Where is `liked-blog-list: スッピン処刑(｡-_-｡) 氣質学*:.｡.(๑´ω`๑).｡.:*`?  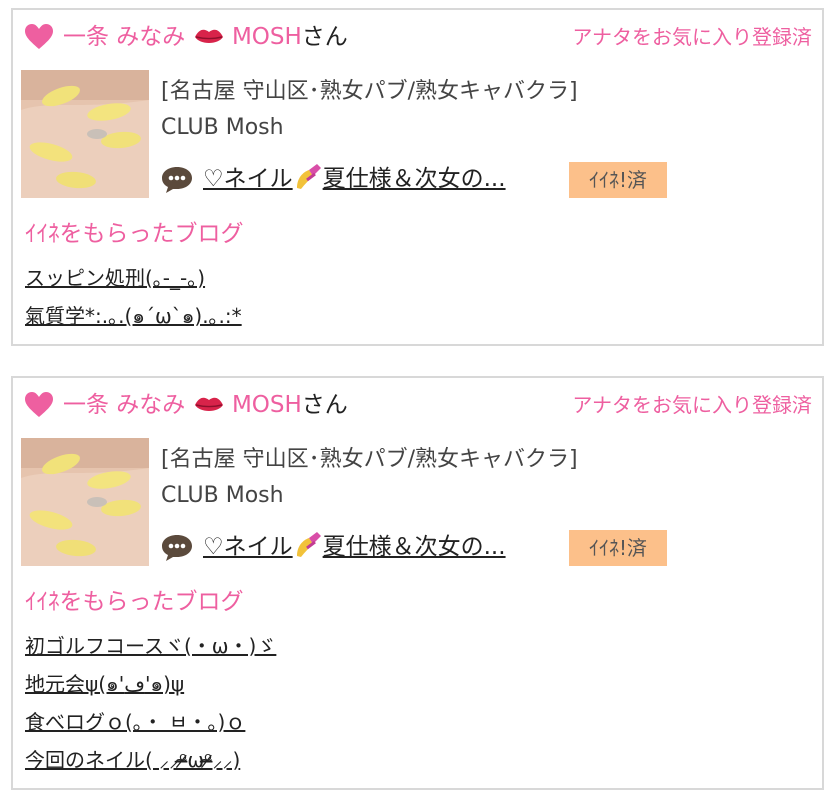
liked-blog-list: スッピン処刑(｡-_-｡) 氣質学*:.｡.(๑´ω`๑).｡.:* is located at coordinates (133, 300).